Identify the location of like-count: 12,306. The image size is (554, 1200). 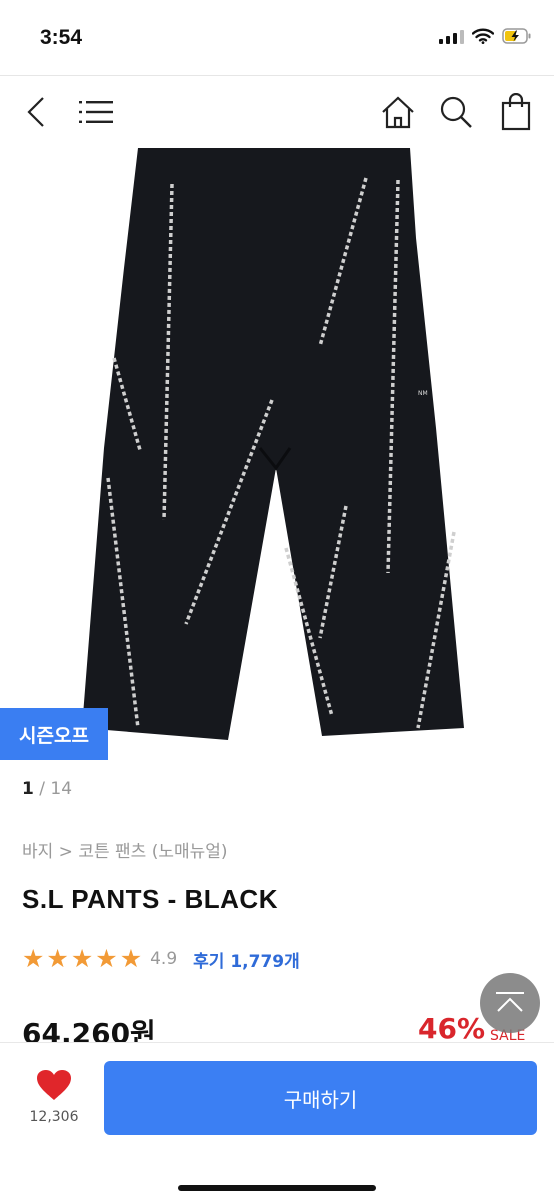
(54, 1117).